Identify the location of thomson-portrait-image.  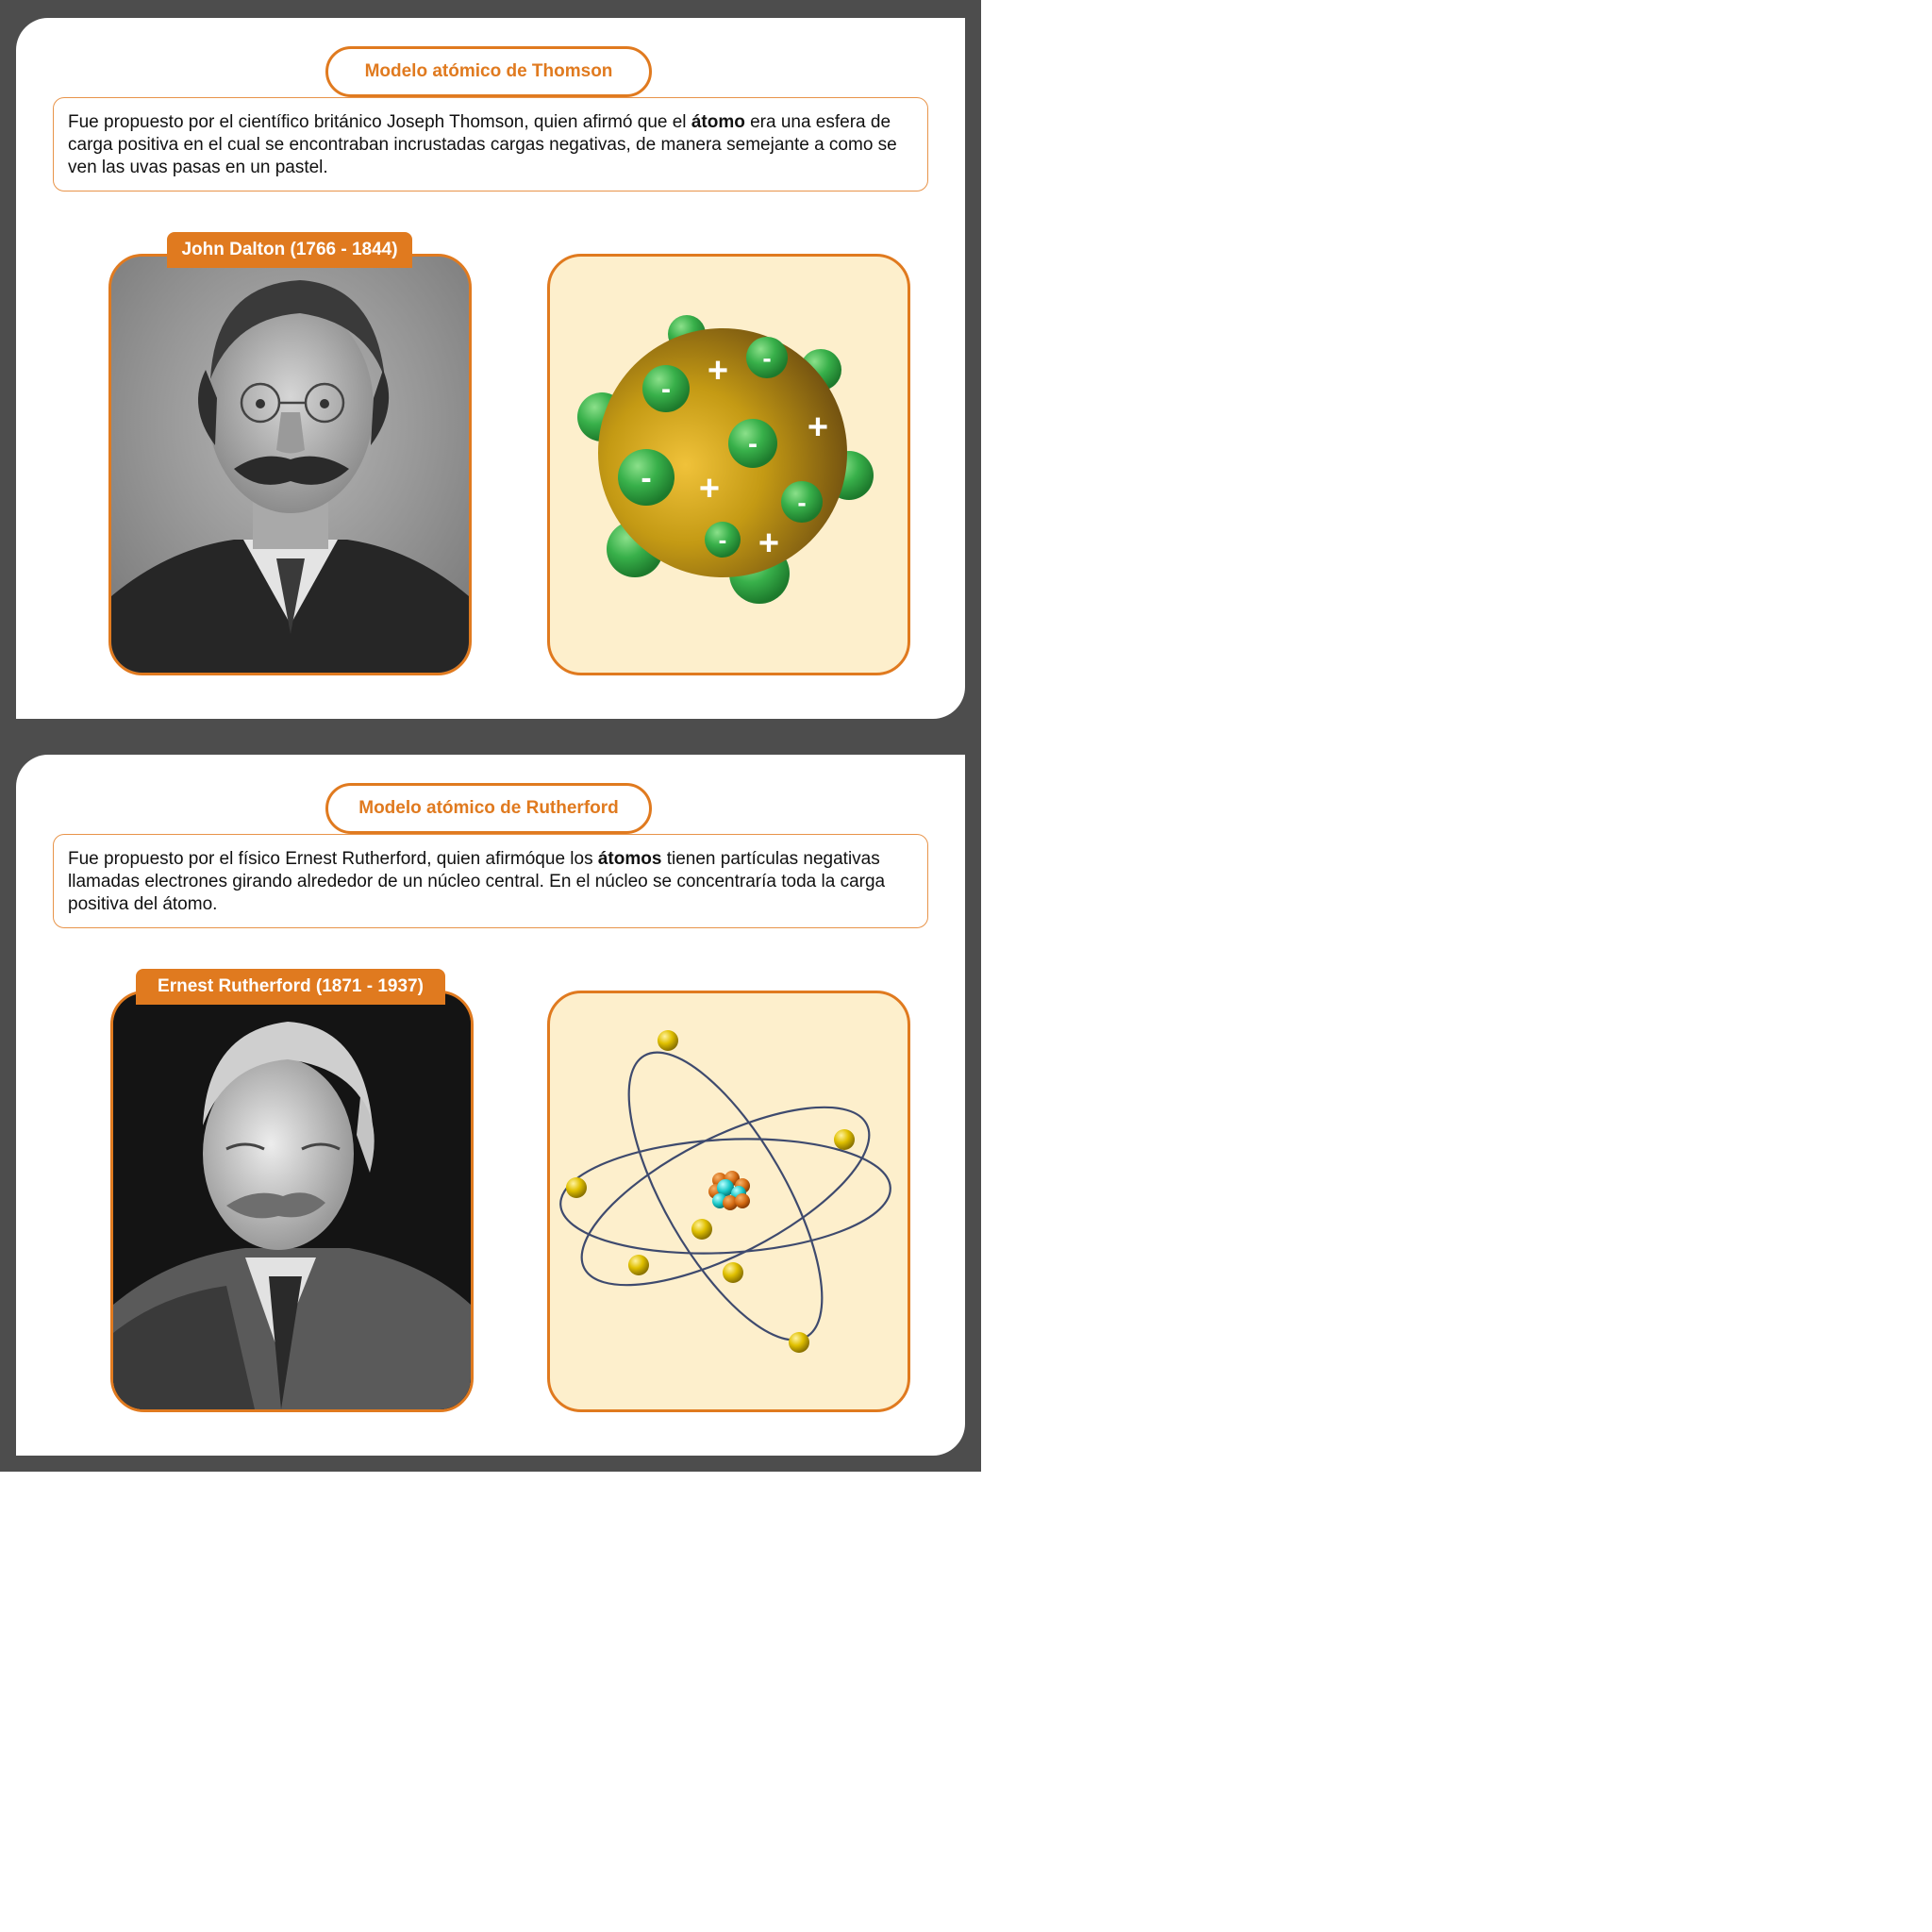
(290, 465).